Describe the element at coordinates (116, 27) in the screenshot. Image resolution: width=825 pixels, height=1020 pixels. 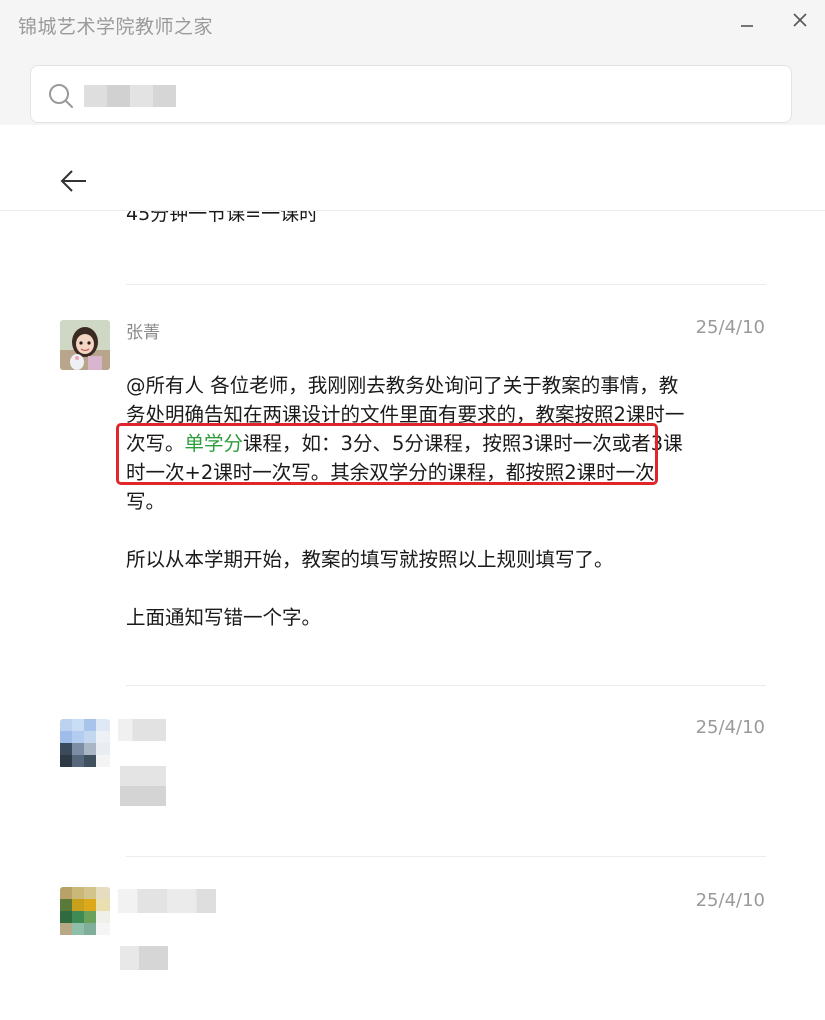
I see `app-title: 锦城艺术学院教师之家` at that location.